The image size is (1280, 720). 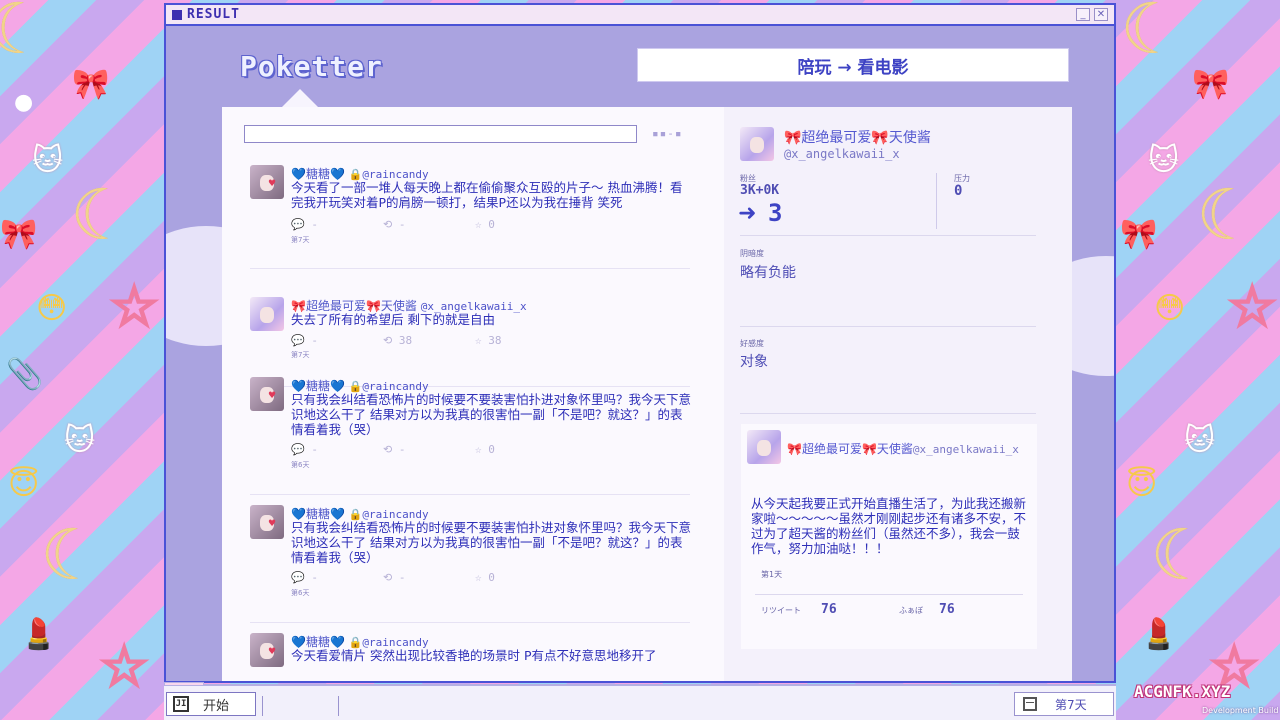 I want to click on stat-divider, so click(x=936, y=201).